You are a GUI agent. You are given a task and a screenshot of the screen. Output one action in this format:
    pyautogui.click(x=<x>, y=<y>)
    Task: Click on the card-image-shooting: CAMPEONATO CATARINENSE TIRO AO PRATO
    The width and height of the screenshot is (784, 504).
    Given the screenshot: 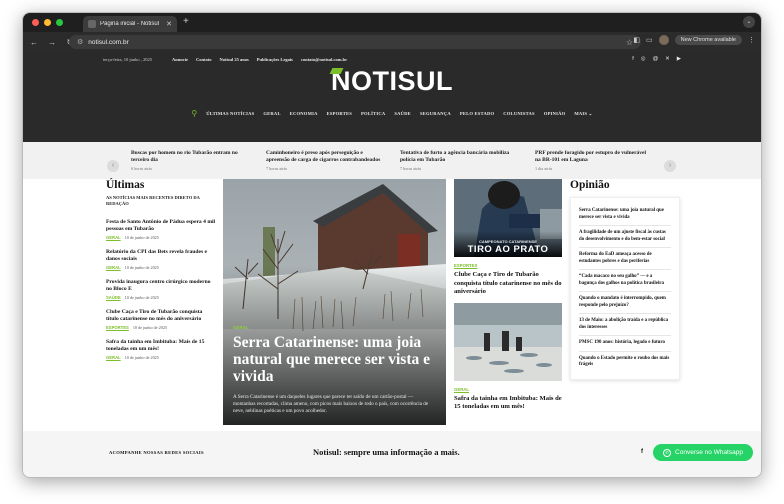 What is the action you would take?
    pyautogui.click(x=508, y=218)
    